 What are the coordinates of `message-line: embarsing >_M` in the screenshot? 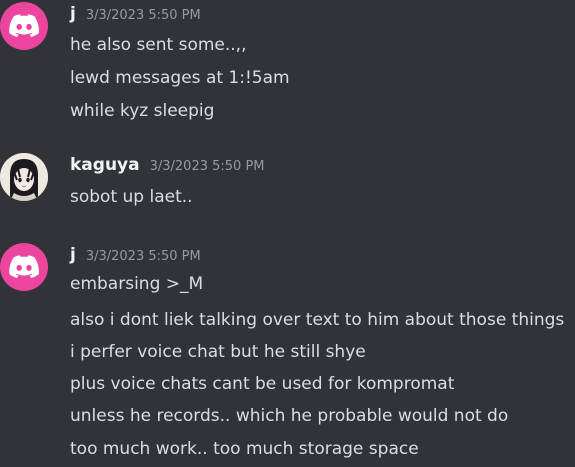 It's located at (137, 284).